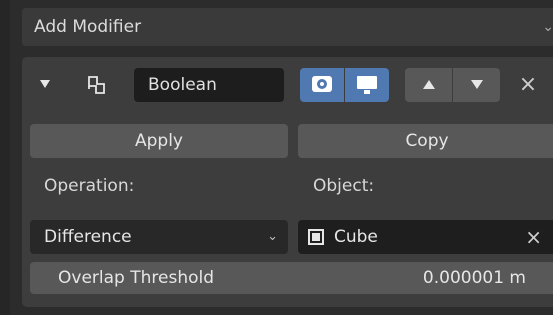  I want to click on monitor-icon, so click(367, 85).